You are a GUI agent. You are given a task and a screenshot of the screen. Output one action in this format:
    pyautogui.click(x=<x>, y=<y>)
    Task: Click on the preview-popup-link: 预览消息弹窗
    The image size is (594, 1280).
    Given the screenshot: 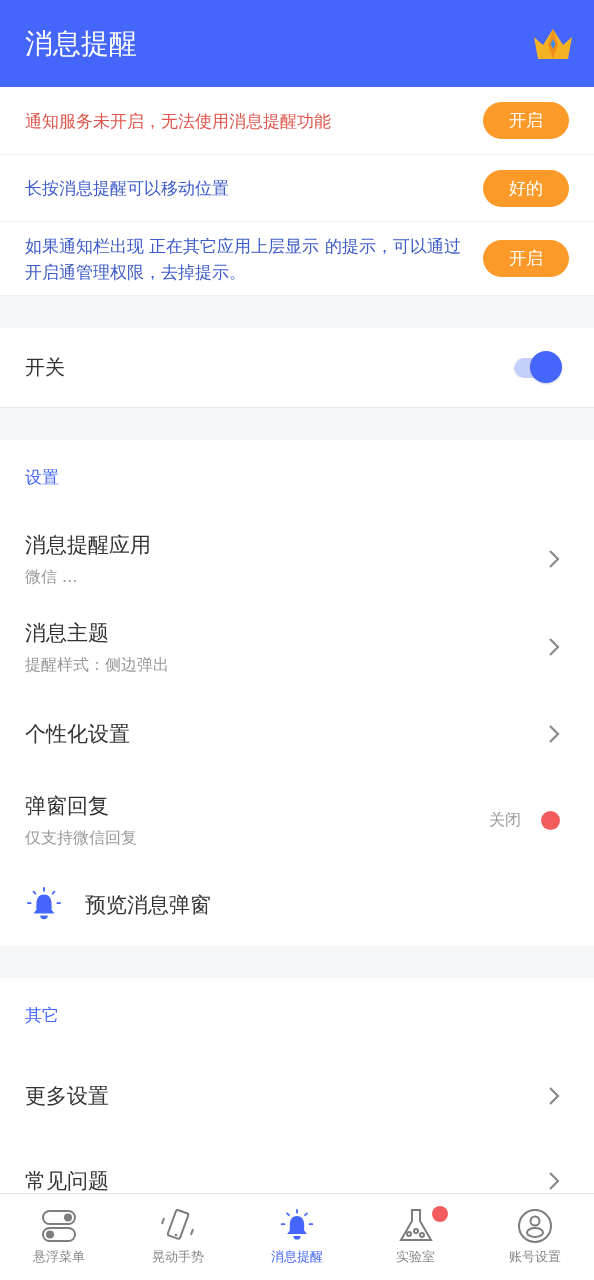 What is the action you would take?
    pyautogui.click(x=148, y=905)
    